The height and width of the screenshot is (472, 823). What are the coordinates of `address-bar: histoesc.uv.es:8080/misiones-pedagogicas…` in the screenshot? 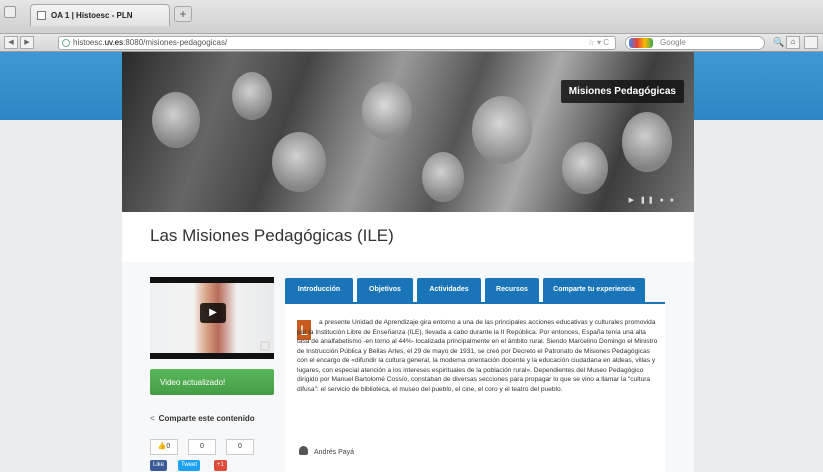 It's located at (337, 43).